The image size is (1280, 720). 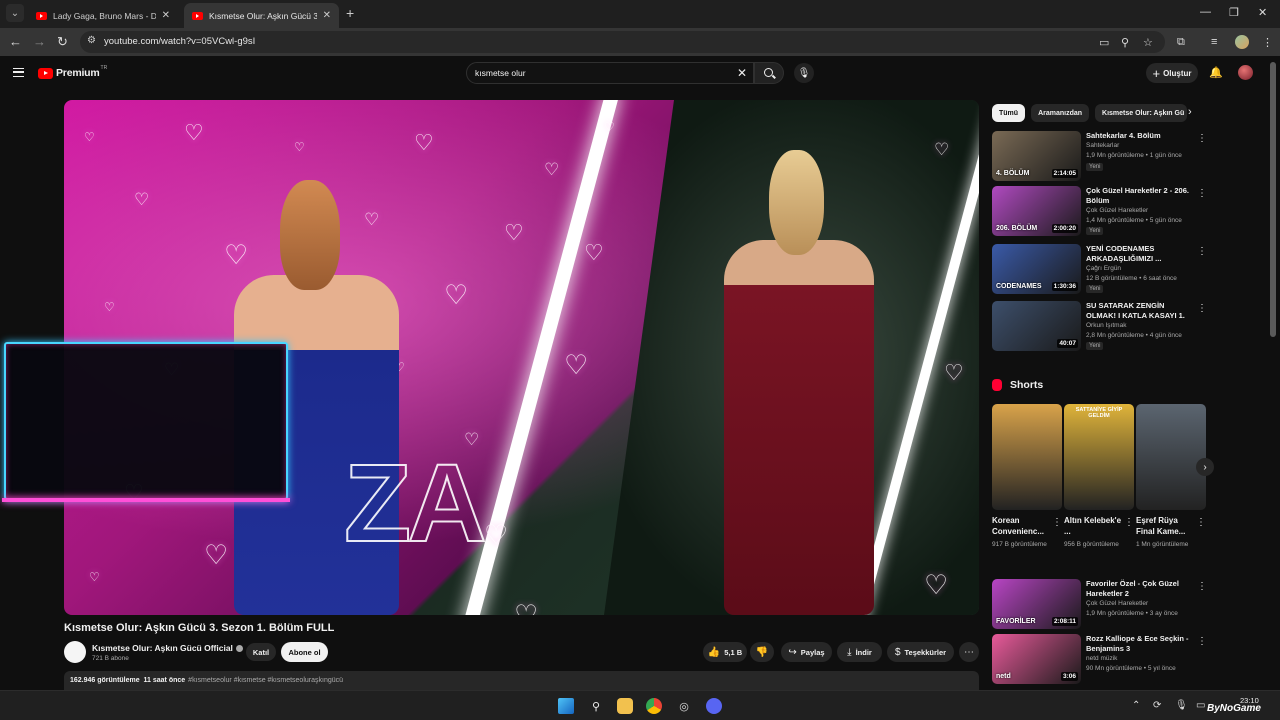 I want to click on menu-icon, so click(x=18, y=72).